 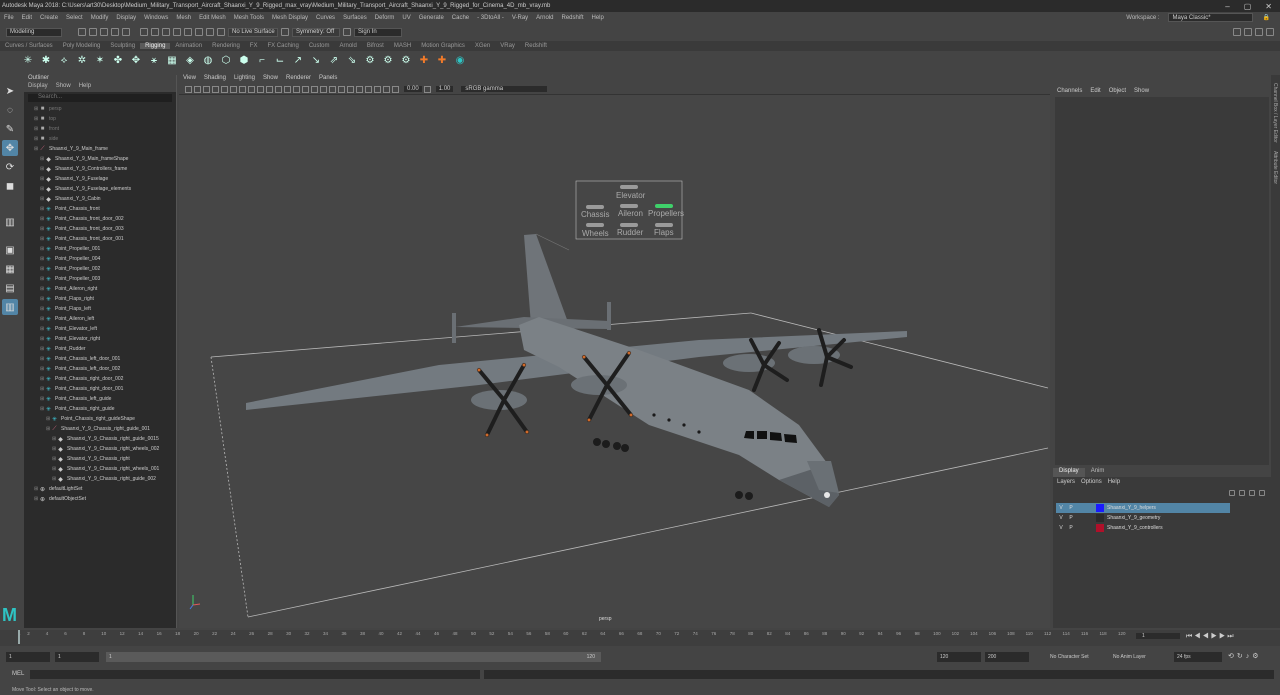 What do you see at coordinates (316, 60) in the screenshot?
I see `scale-constraint-icon: ↘` at bounding box center [316, 60].